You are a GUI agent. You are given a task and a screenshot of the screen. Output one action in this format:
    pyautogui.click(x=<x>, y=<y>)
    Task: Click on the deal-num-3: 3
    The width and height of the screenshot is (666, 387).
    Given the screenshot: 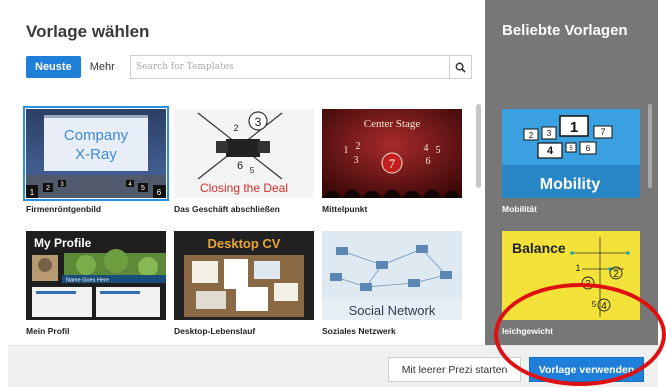 What is the action you would take?
    pyautogui.click(x=258, y=122)
    